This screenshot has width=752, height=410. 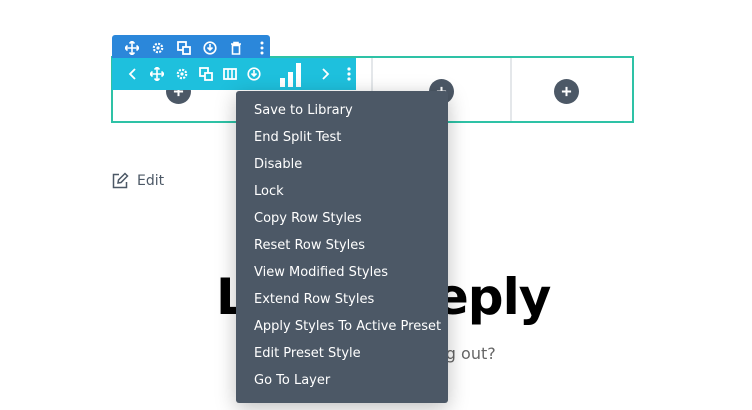 What do you see at coordinates (133, 74) in the screenshot?
I see `chevron-left-icon` at bounding box center [133, 74].